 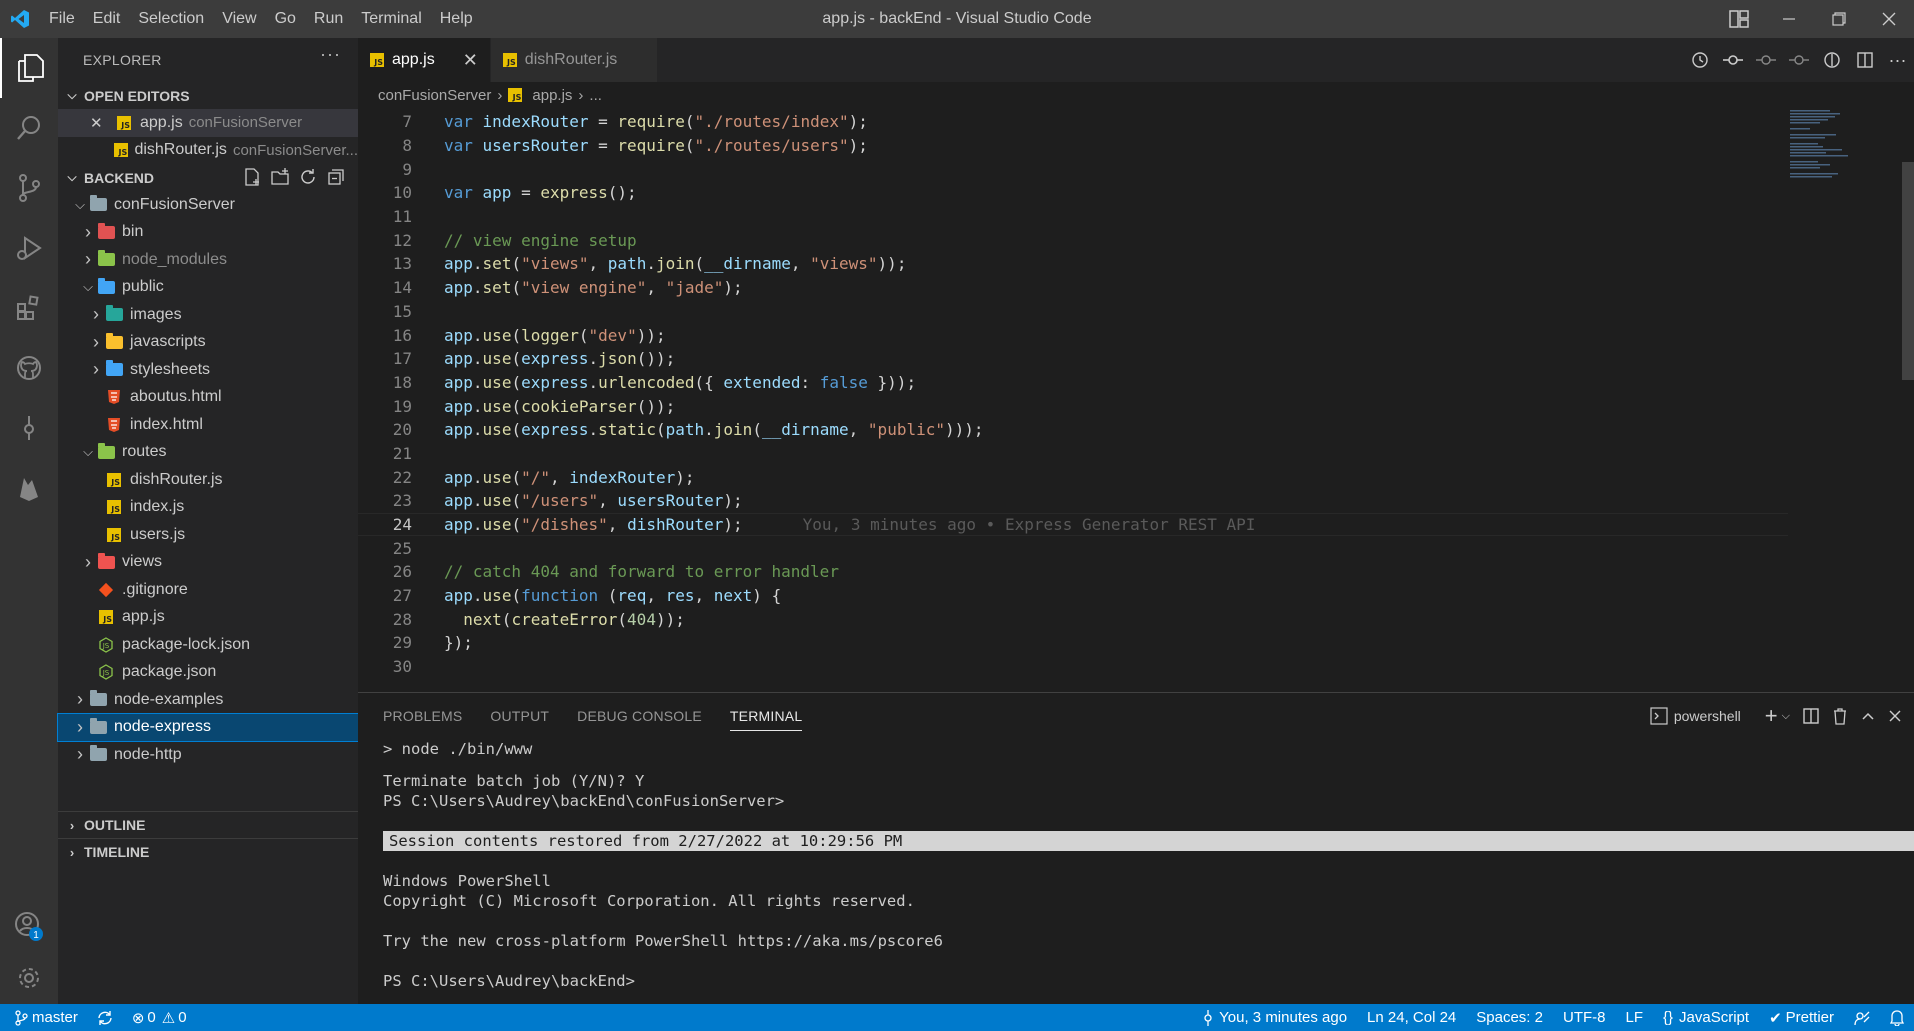 What do you see at coordinates (1073, 193) in the screenshot?
I see `code-line: 10 var app = express();` at bounding box center [1073, 193].